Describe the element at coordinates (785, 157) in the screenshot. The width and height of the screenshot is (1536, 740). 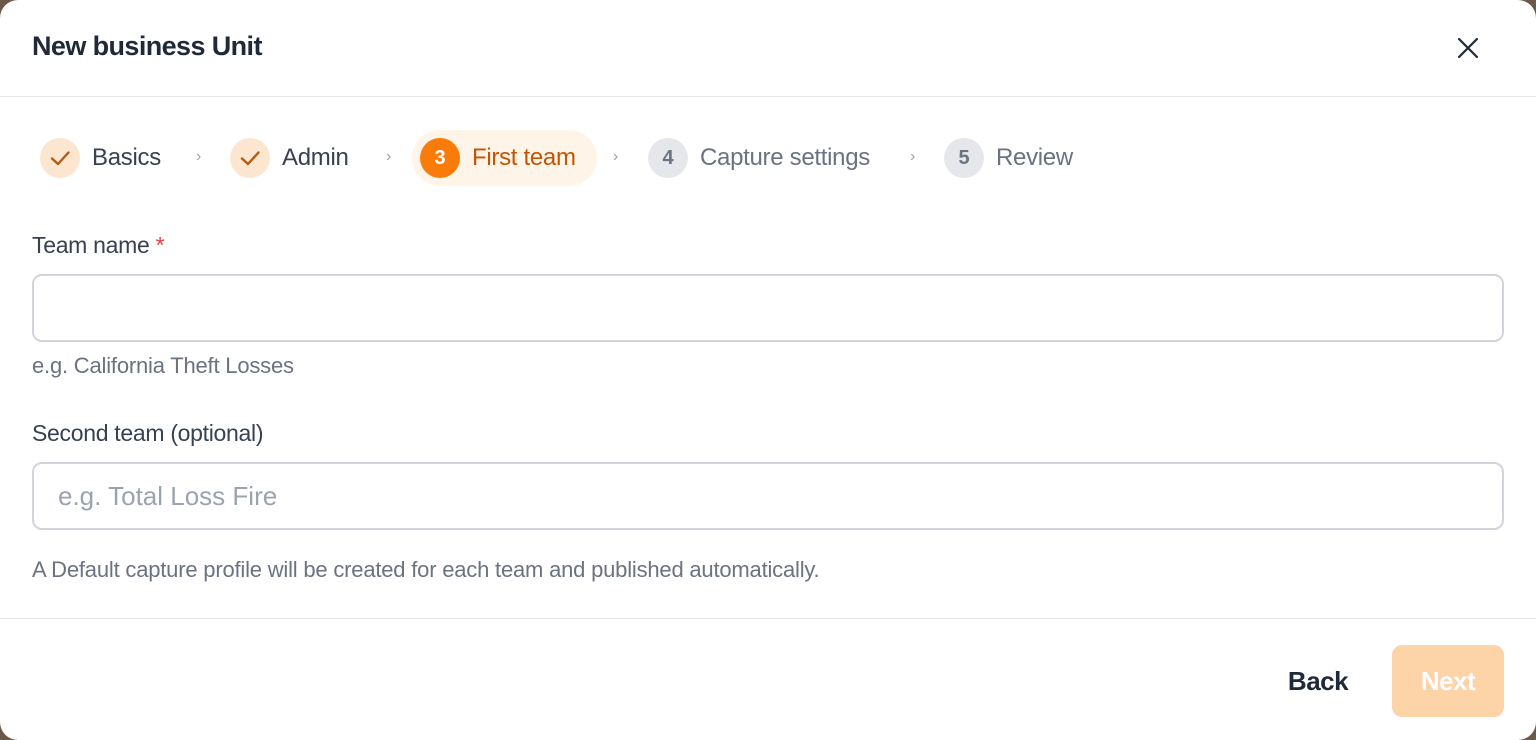
I see `step-label: Capture settings` at that location.